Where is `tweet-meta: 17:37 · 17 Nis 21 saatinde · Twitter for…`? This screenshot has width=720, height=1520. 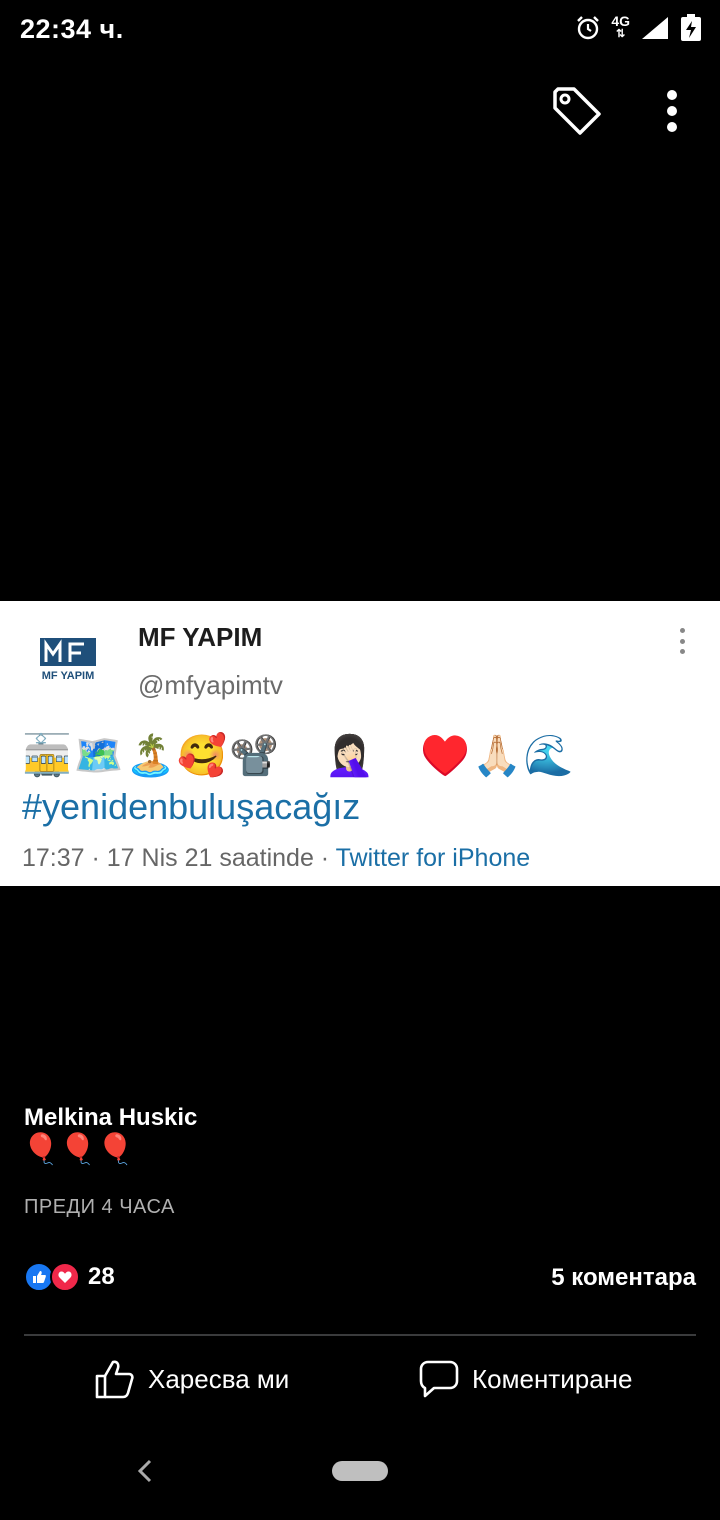 tweet-meta: 17:37 · 17 Nis 21 saatinde · Twitter for… is located at coordinates (276, 858).